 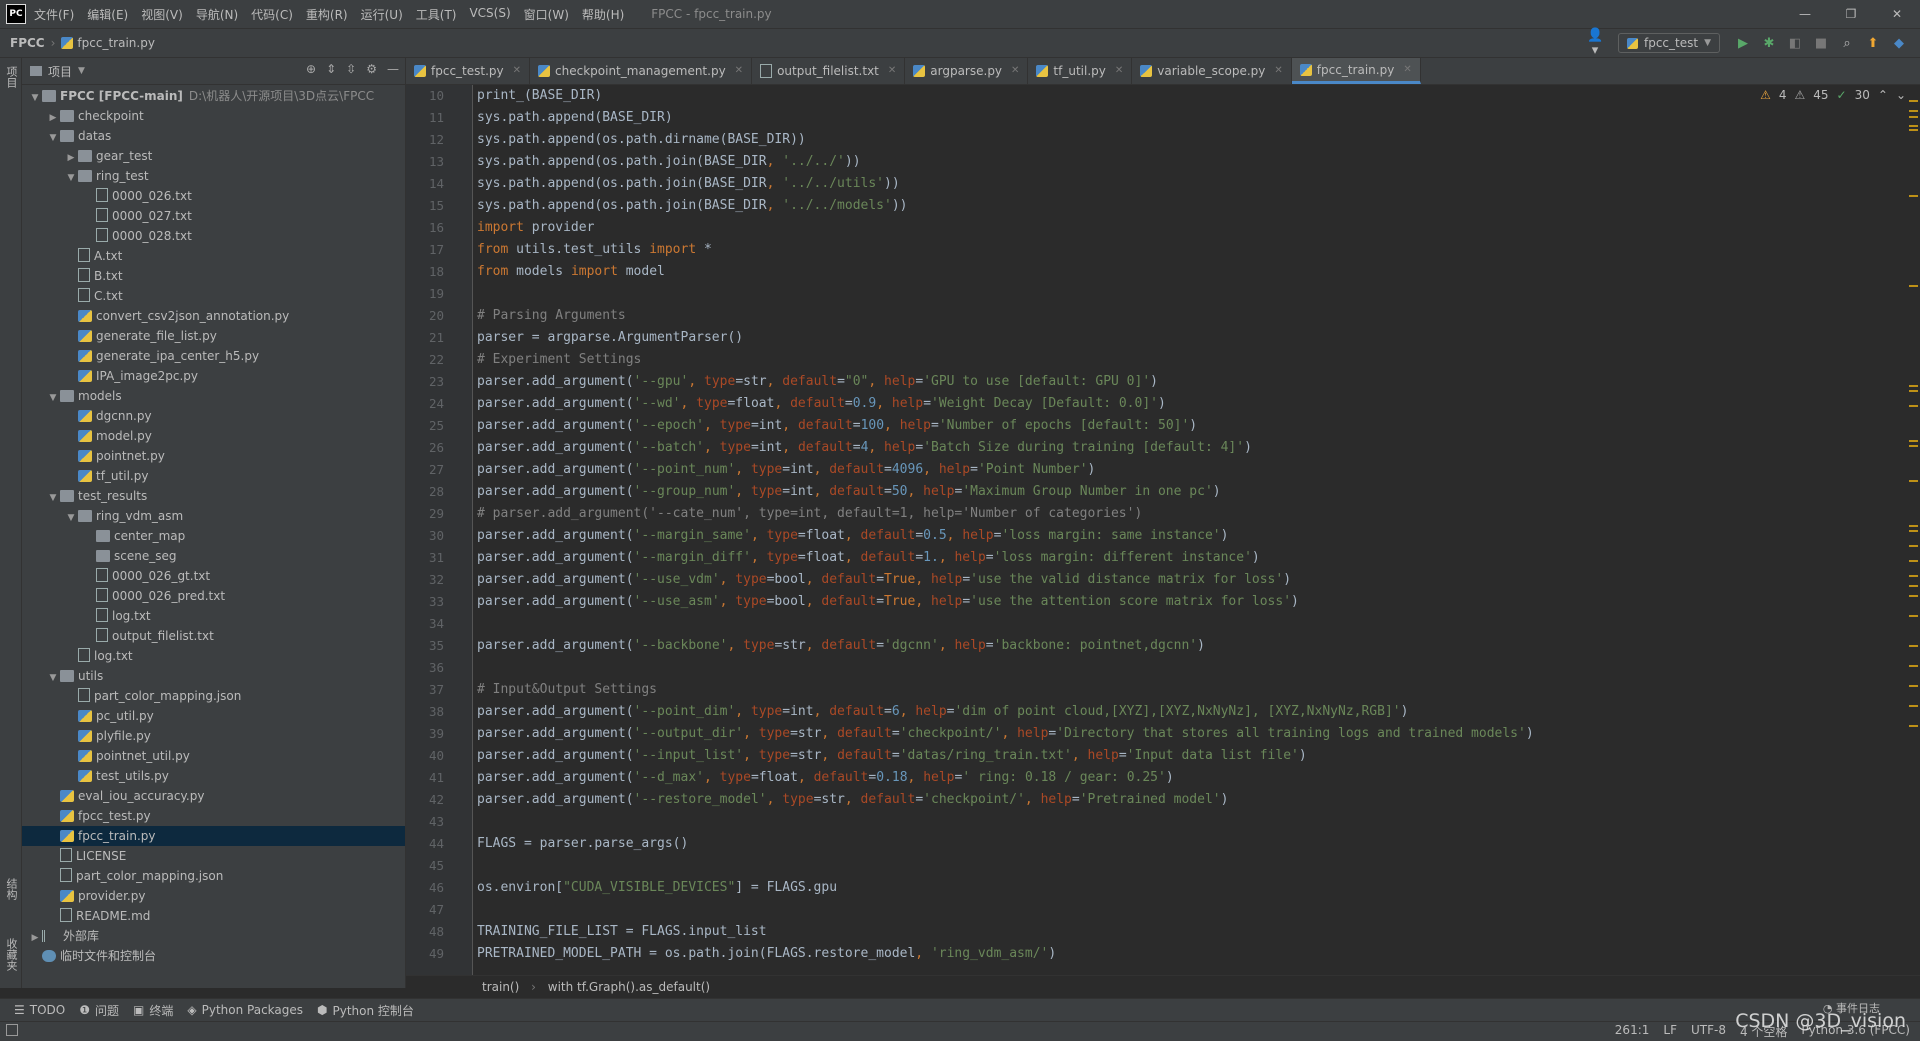 I want to click on tree-file: output_filelist.txt, so click(x=213, y=636).